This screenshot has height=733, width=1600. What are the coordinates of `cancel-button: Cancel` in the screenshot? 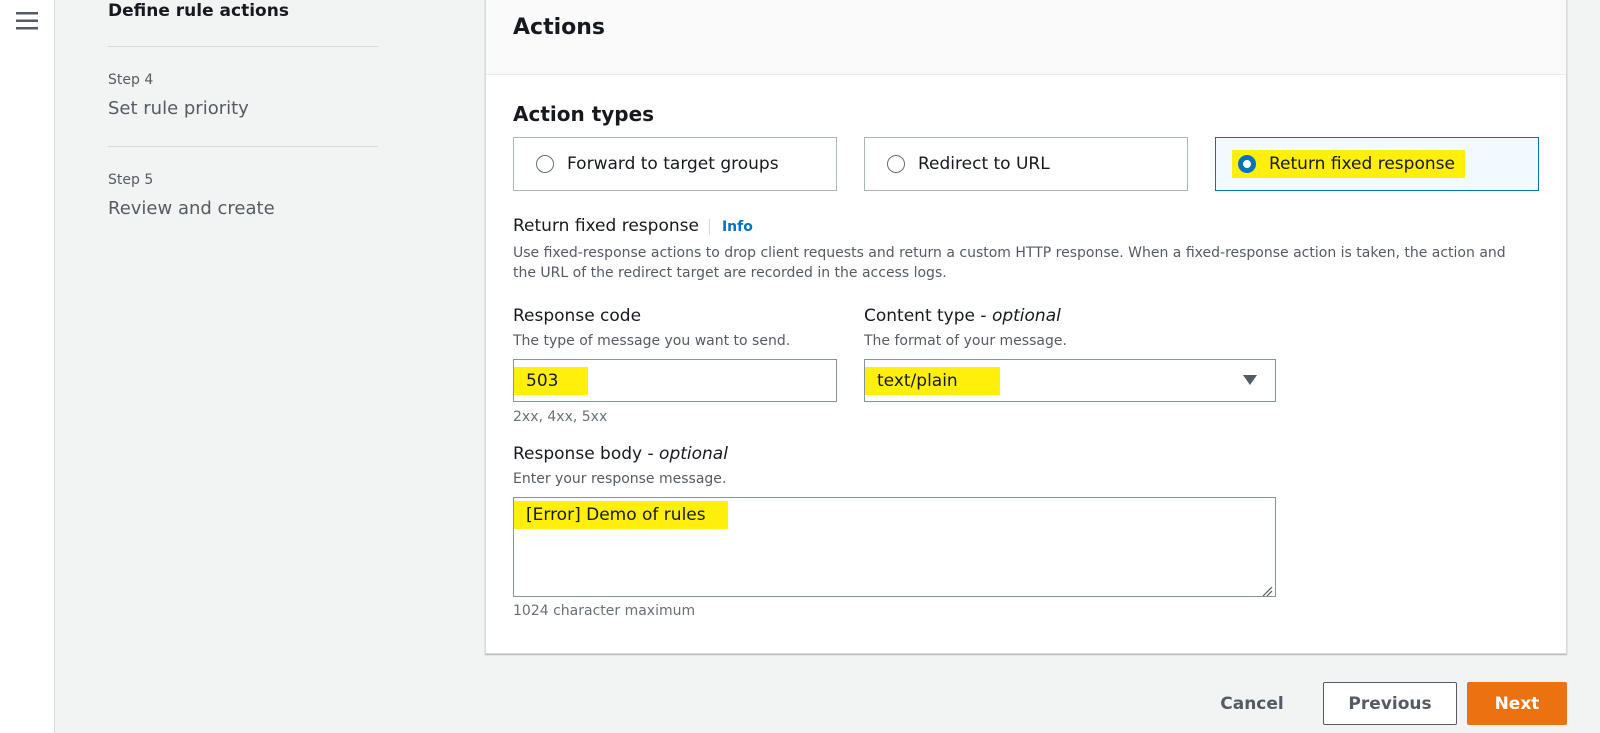 It's located at (1252, 703).